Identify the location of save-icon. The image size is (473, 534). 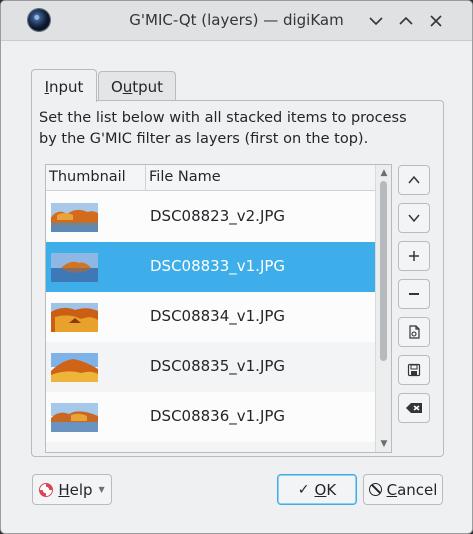
(414, 370).